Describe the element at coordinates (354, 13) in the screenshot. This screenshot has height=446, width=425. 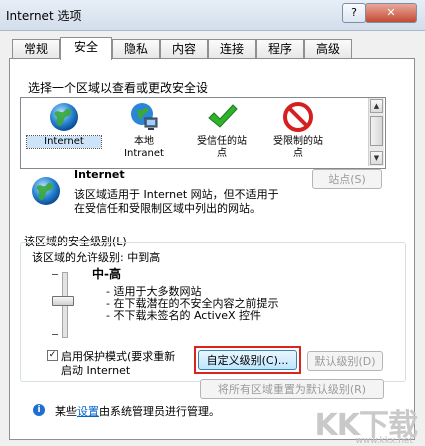
I see `help-button: ?` at that location.